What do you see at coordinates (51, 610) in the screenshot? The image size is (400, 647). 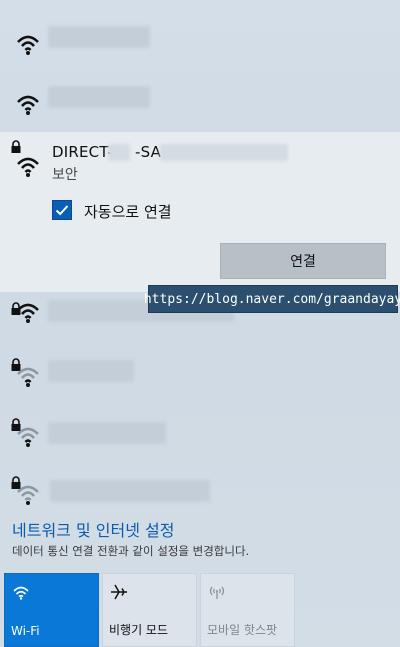 I see `wifi-toggle-tile: Wi-Fi` at bounding box center [51, 610].